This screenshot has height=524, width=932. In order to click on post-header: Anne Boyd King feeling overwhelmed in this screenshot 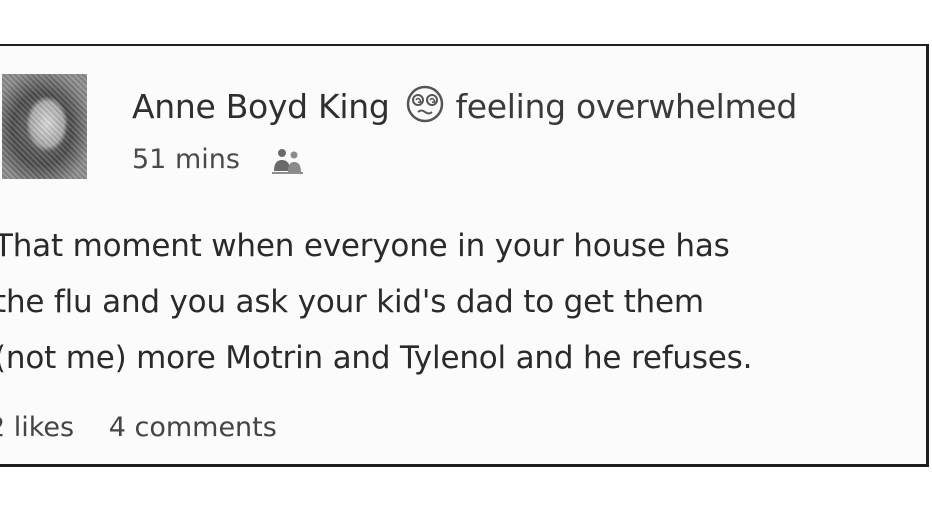, I will do `click(464, 105)`.